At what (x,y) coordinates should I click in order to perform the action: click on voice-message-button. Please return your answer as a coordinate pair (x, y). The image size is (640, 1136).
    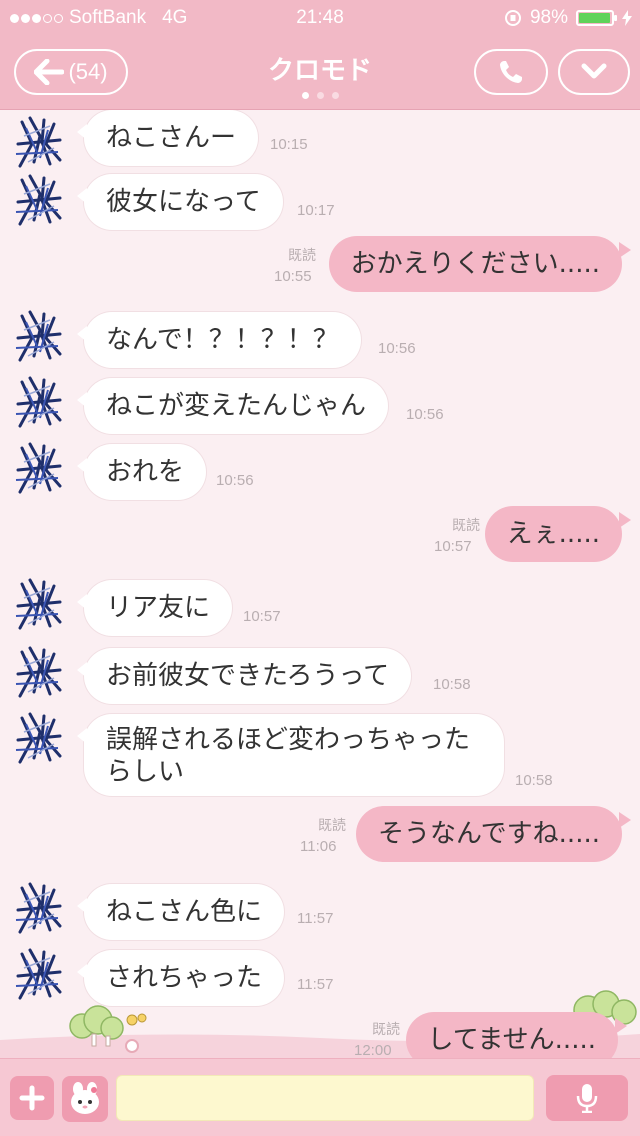
    Looking at the image, I should click on (587, 1098).